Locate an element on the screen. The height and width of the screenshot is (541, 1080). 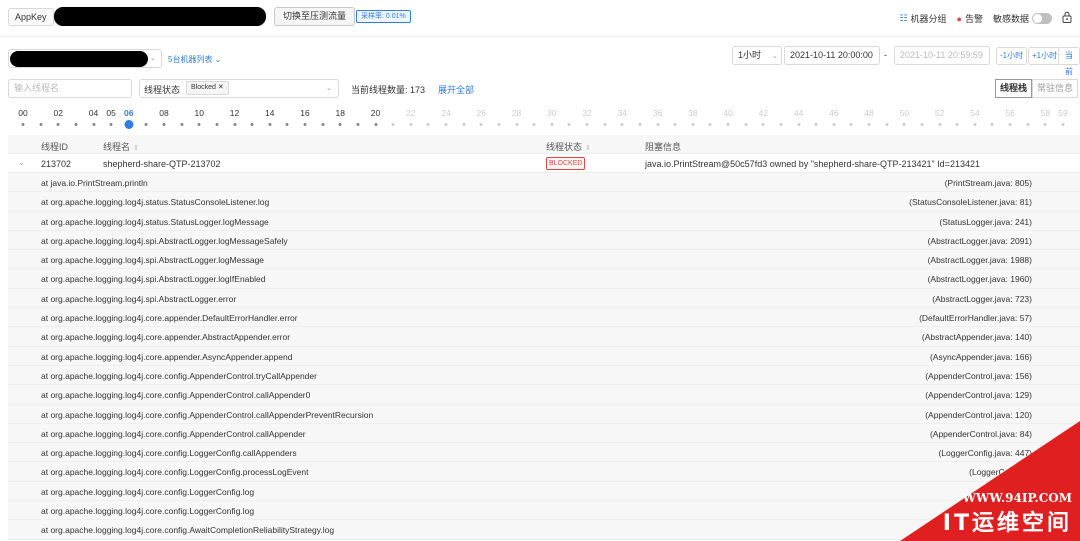
watermark-name: IT运维空间 is located at coordinates (1007, 523).